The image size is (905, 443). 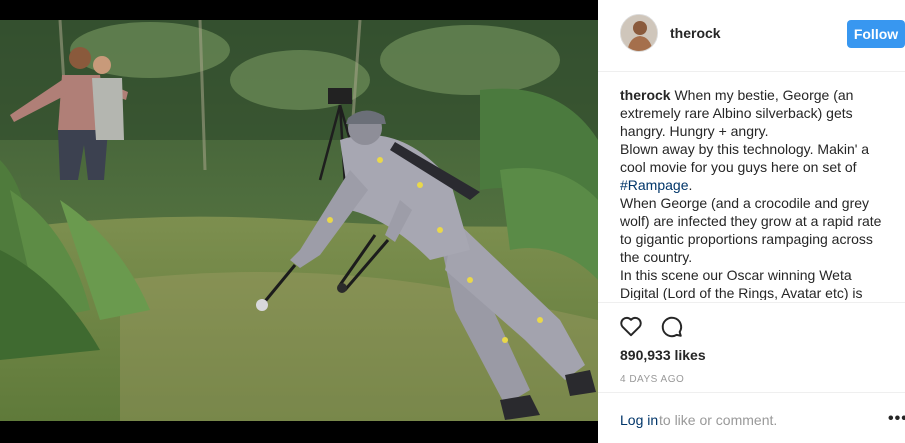 What do you see at coordinates (751, 347) in the screenshot?
I see `post-actions: 890,933 likes 4 DAYS AGO` at bounding box center [751, 347].